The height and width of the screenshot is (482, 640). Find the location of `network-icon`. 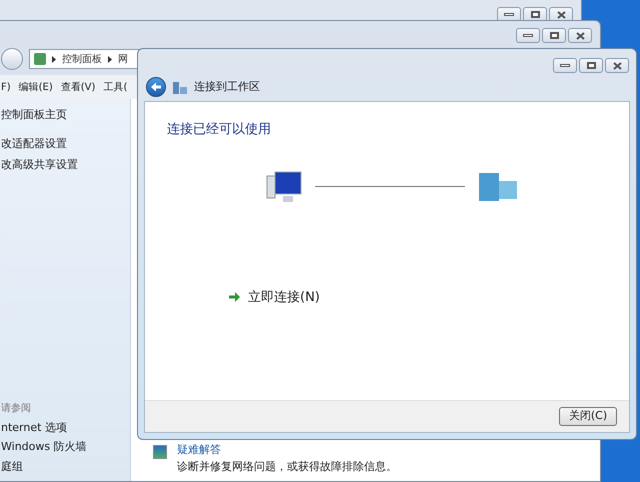

network-icon is located at coordinates (180, 87).